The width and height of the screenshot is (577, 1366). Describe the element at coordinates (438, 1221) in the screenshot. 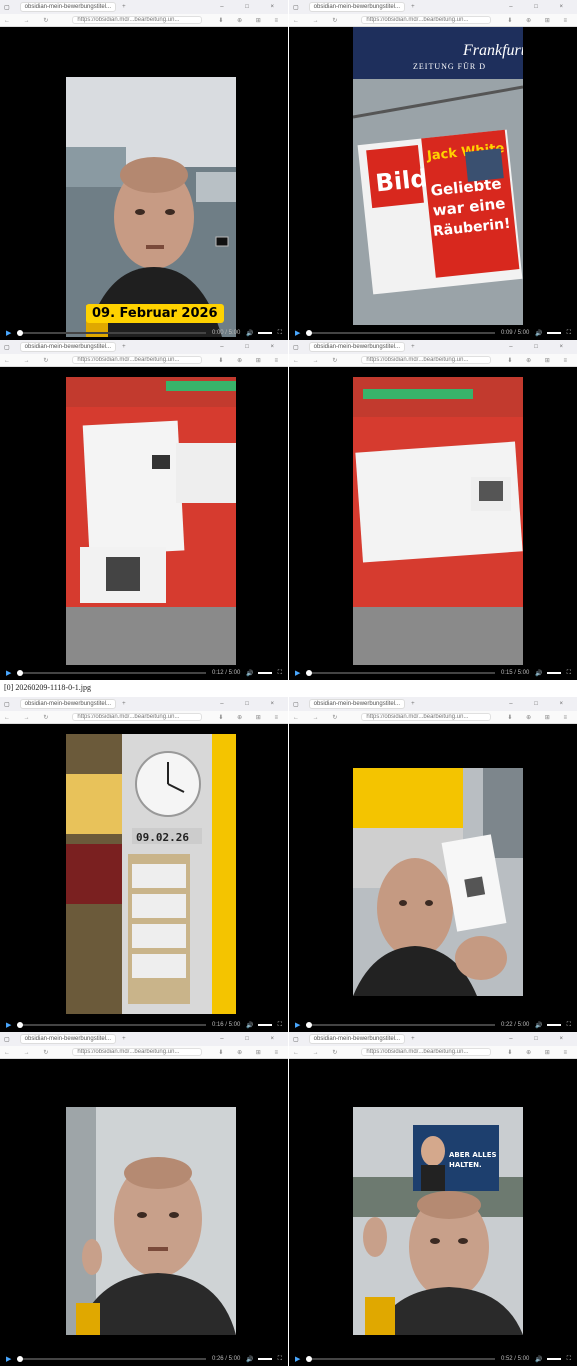

I see `video-frame: ABER ALLES HALTEN.` at that location.